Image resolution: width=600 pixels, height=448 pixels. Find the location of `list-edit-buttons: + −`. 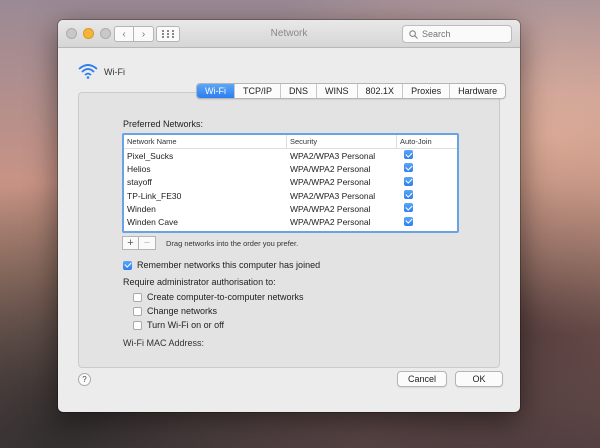

list-edit-buttons: + − is located at coordinates (139, 243).